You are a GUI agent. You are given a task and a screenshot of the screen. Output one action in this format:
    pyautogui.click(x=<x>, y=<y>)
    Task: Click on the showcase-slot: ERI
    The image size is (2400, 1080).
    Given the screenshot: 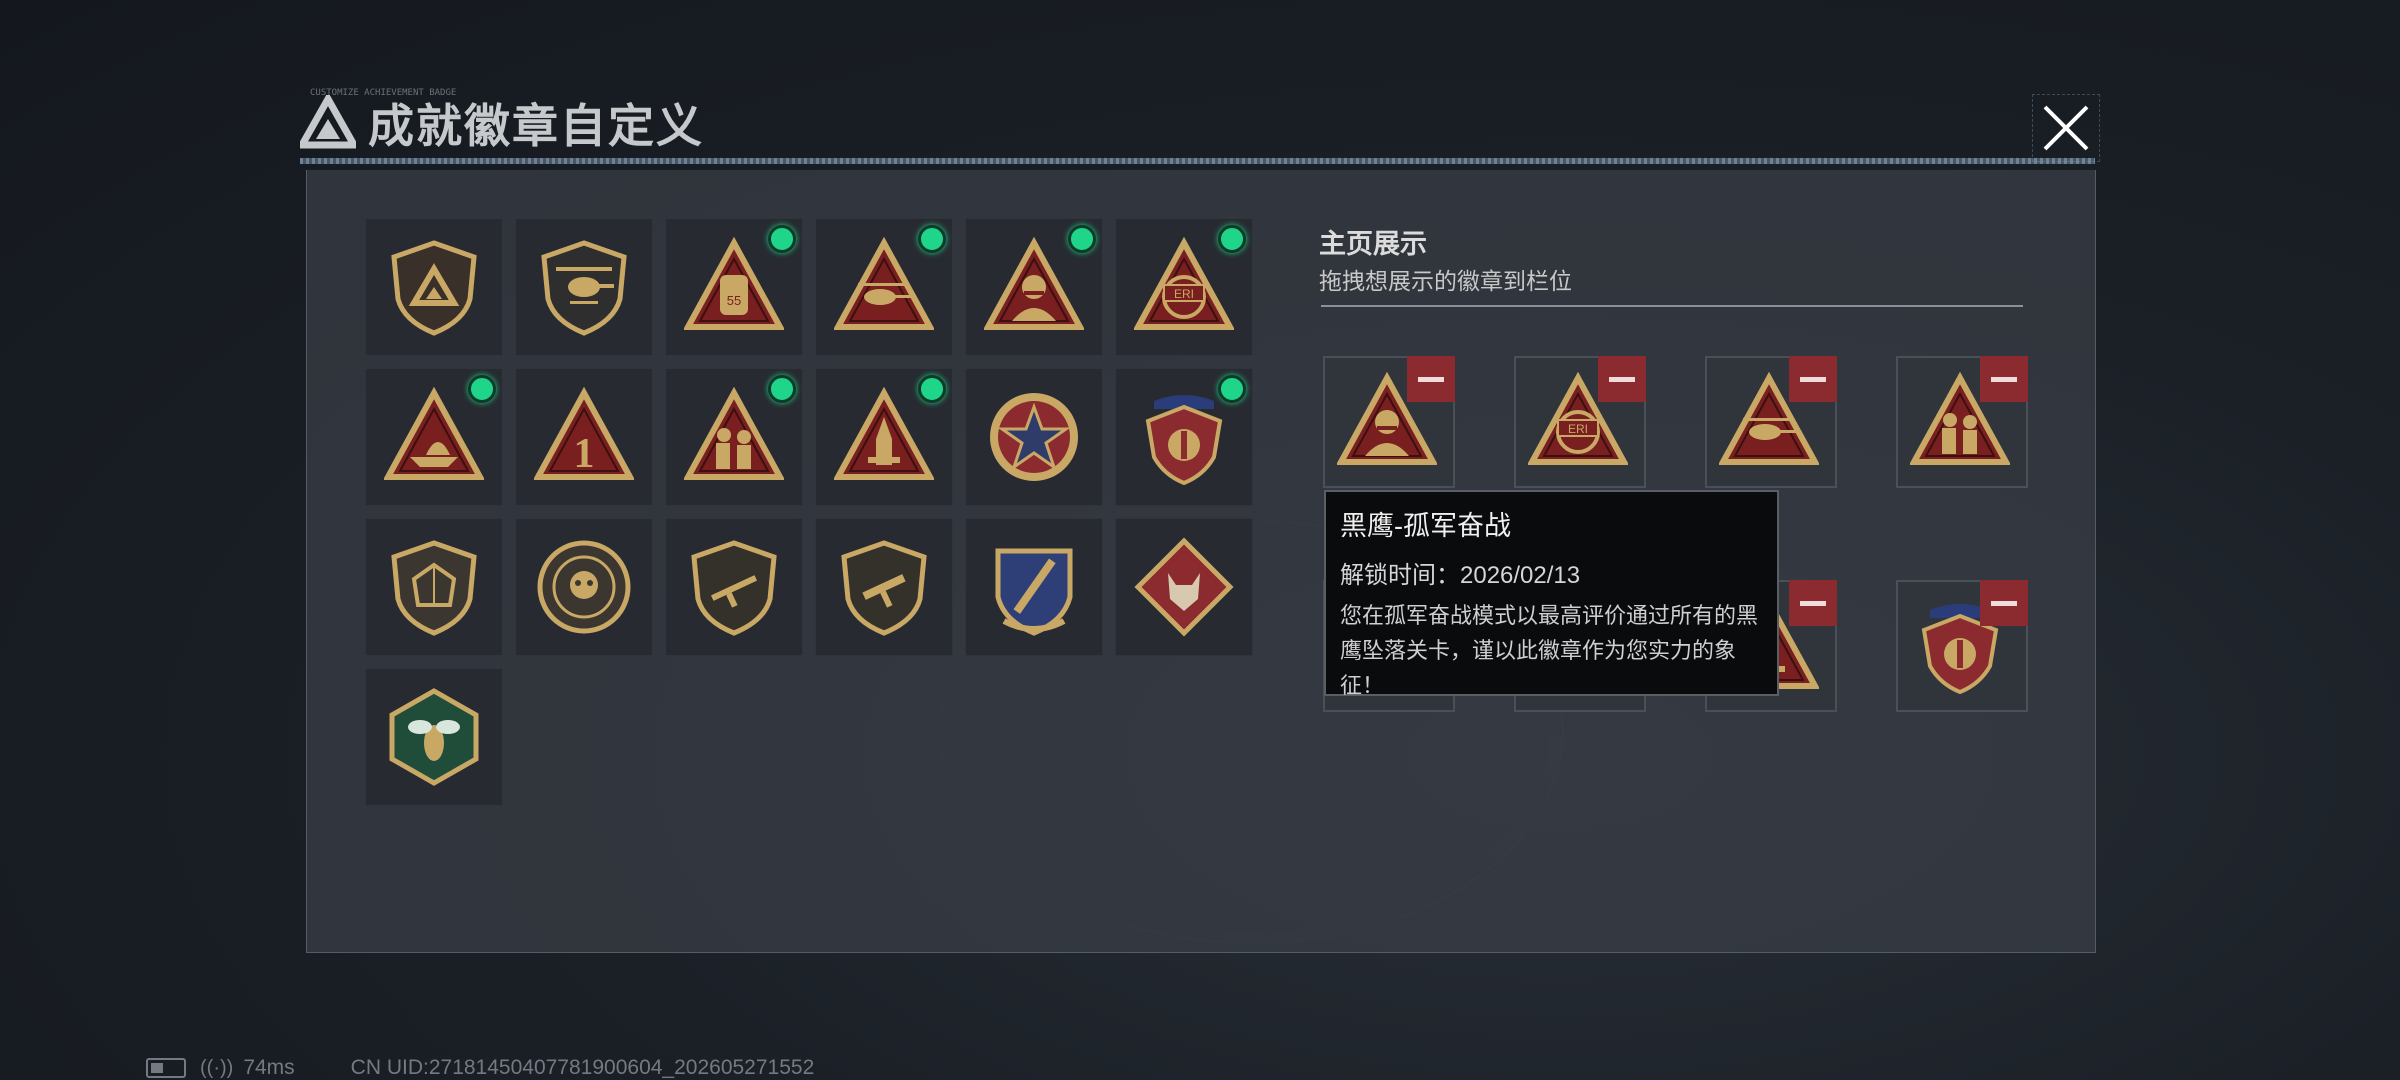 What is the action you would take?
    pyautogui.click(x=1580, y=422)
    